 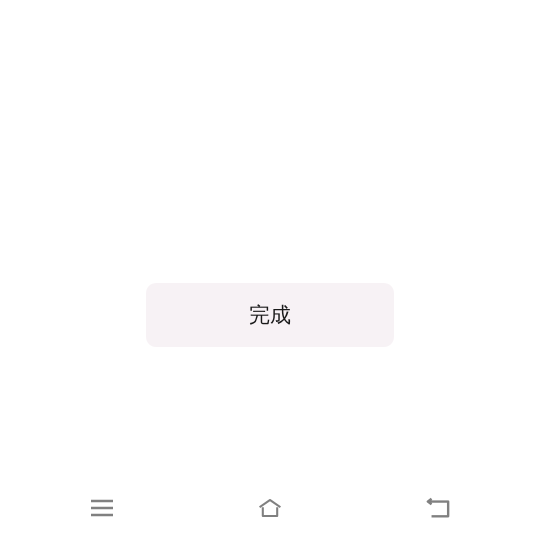 What do you see at coordinates (102, 508) in the screenshot?
I see `menu-icon` at bounding box center [102, 508].